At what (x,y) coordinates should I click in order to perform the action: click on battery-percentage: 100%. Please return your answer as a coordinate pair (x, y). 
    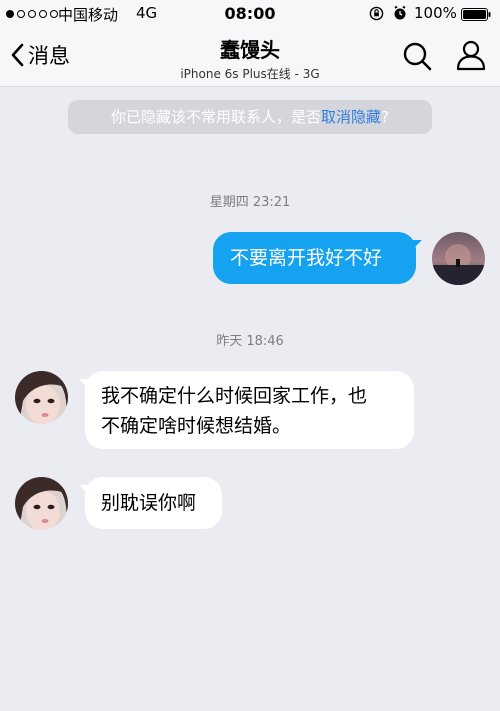
    Looking at the image, I should click on (435, 13).